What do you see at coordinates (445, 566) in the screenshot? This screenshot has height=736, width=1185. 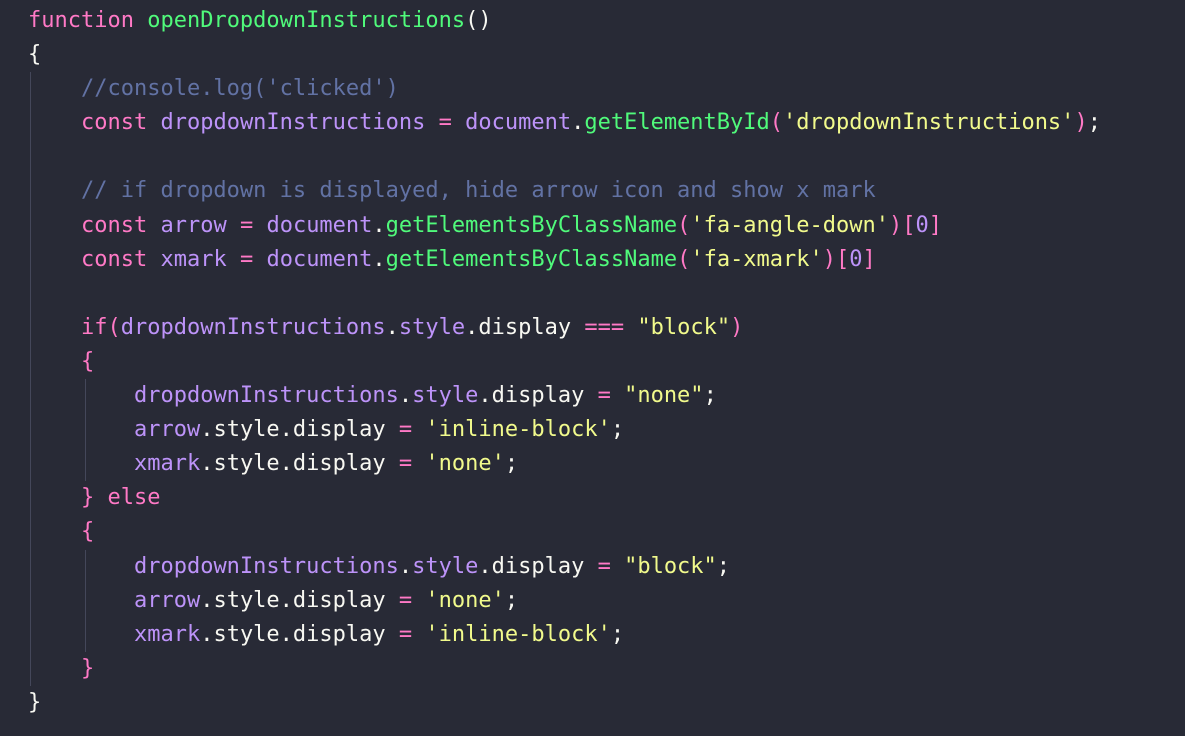 I see `code-token: style` at bounding box center [445, 566].